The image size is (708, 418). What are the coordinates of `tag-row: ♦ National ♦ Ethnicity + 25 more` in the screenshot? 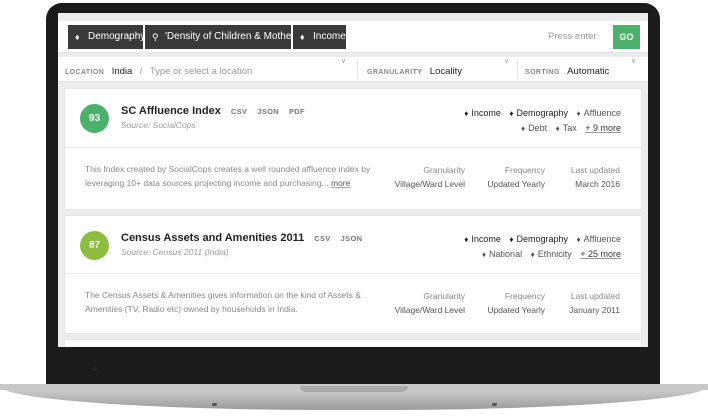 It's located at (548, 254).